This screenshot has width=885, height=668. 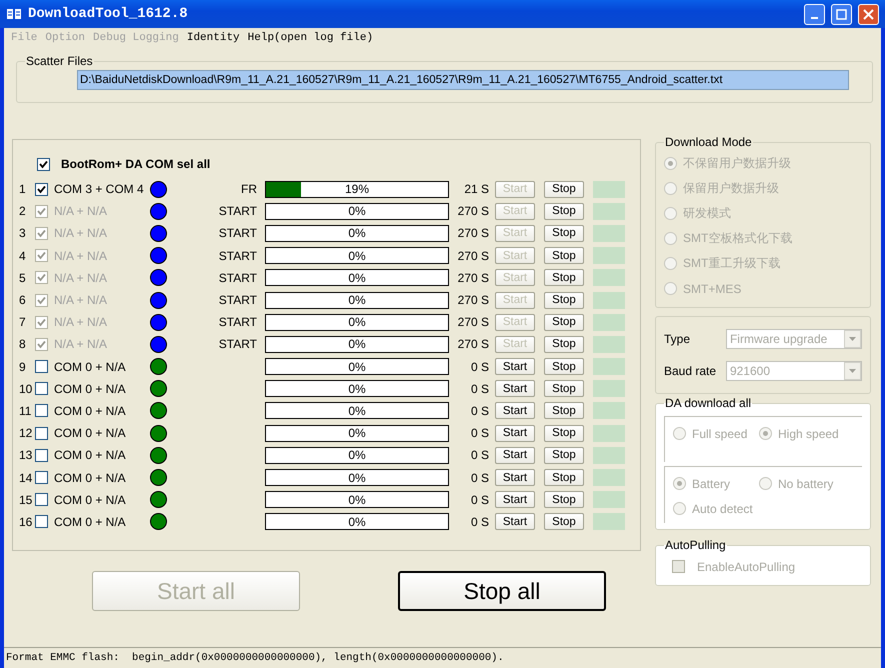 What do you see at coordinates (248, 189) in the screenshot?
I see `stage-label: FR` at bounding box center [248, 189].